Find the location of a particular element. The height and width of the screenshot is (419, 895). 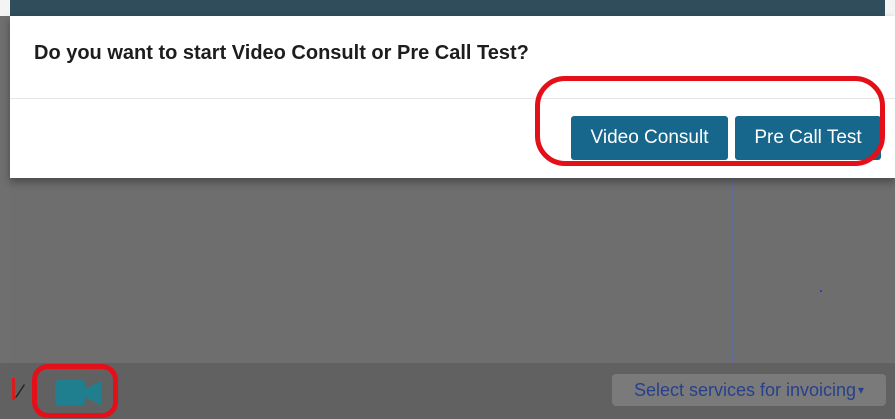

background-side-panel is located at coordinates (813, 270).